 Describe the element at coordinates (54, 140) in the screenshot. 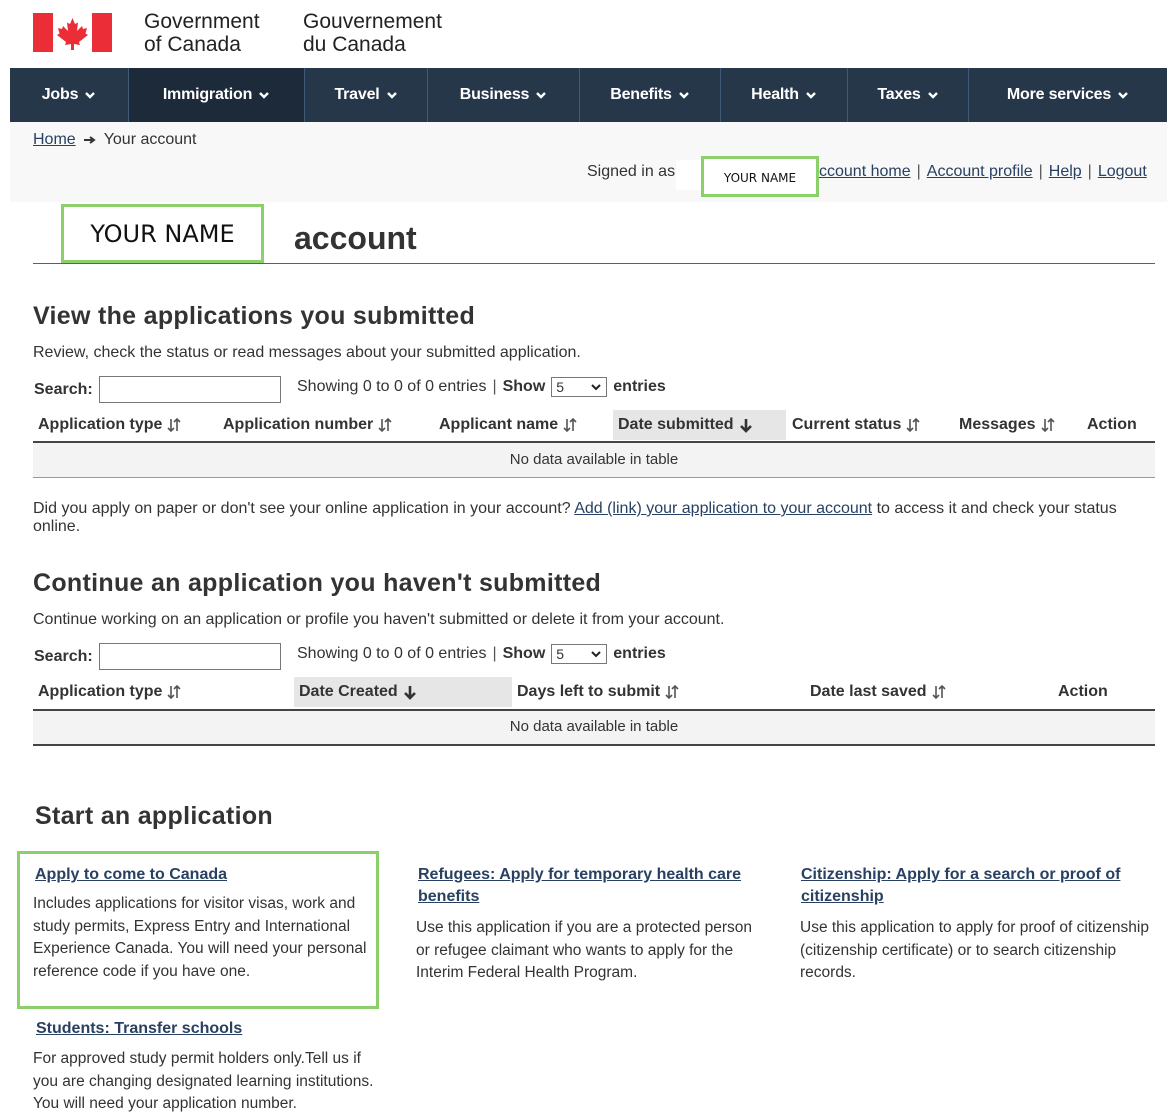

I see `breadcrumb-home-link: Home` at that location.